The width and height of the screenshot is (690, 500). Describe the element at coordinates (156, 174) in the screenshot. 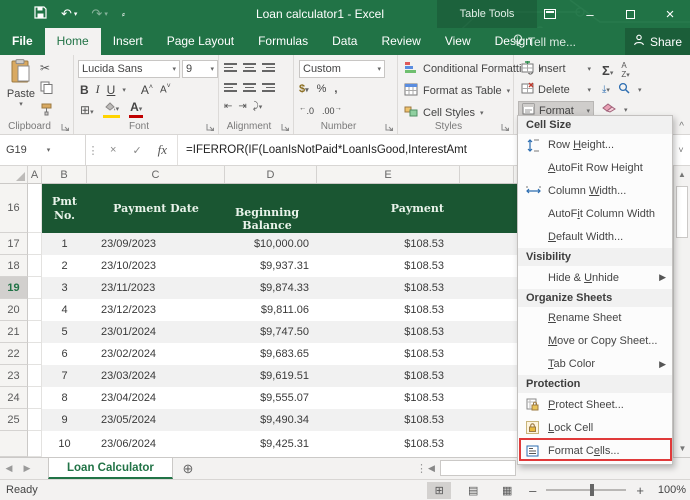

I see `column-header-C: C` at that location.